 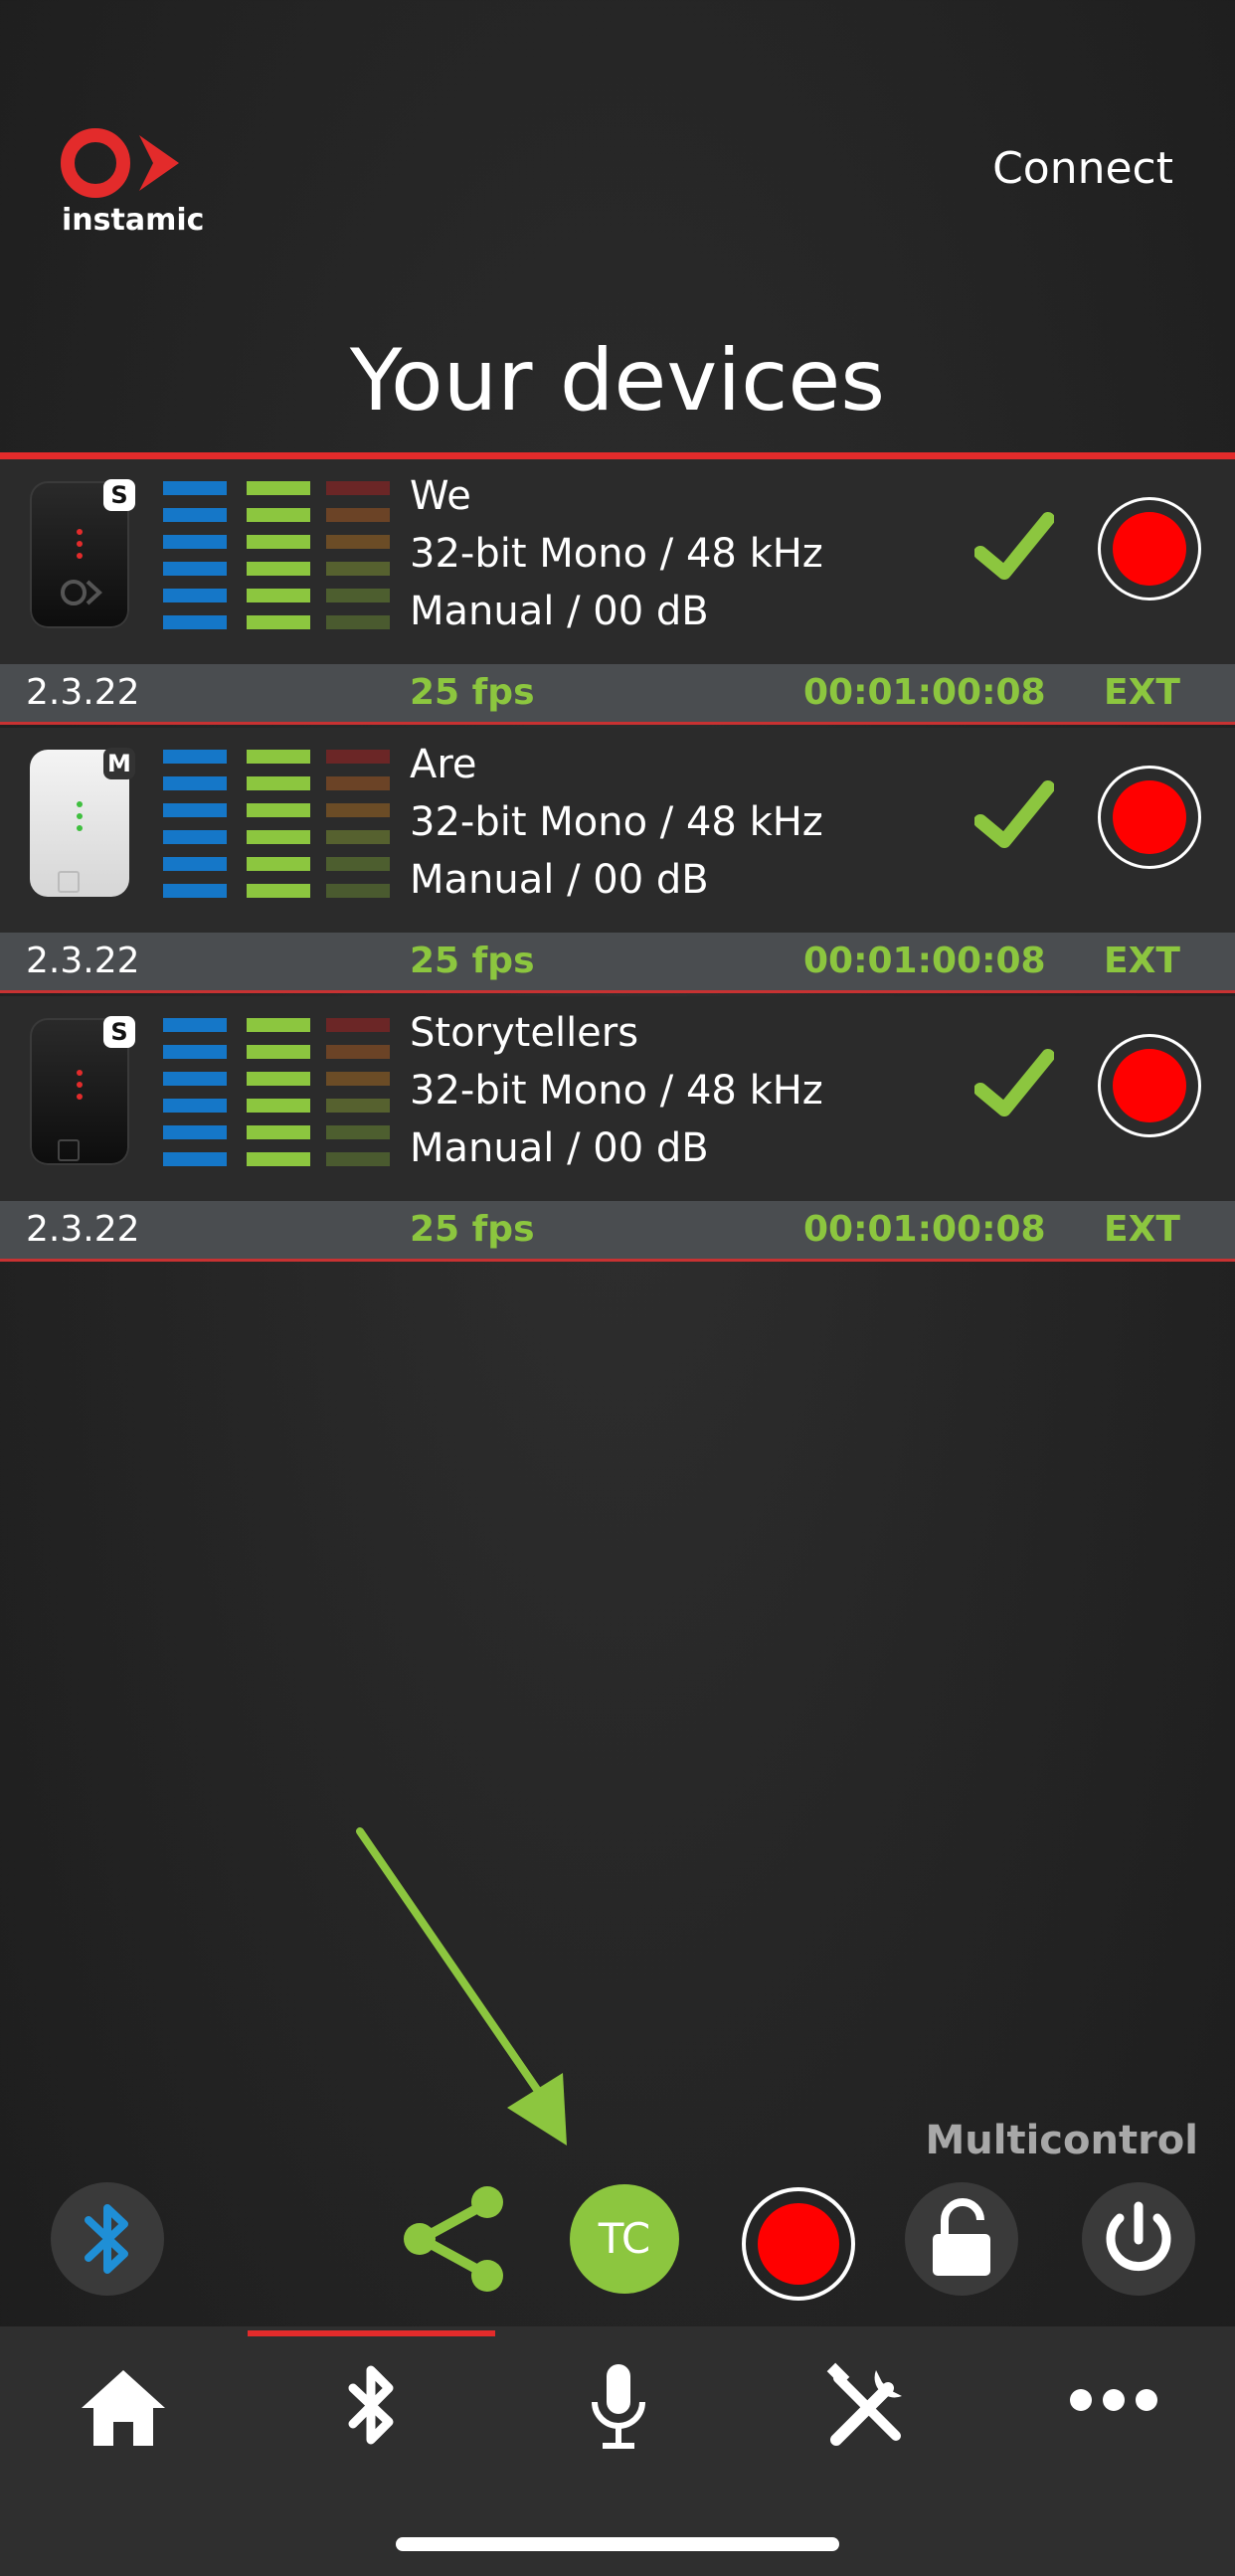 What do you see at coordinates (82, 822) in the screenshot?
I see `device-thumbnail: M` at bounding box center [82, 822].